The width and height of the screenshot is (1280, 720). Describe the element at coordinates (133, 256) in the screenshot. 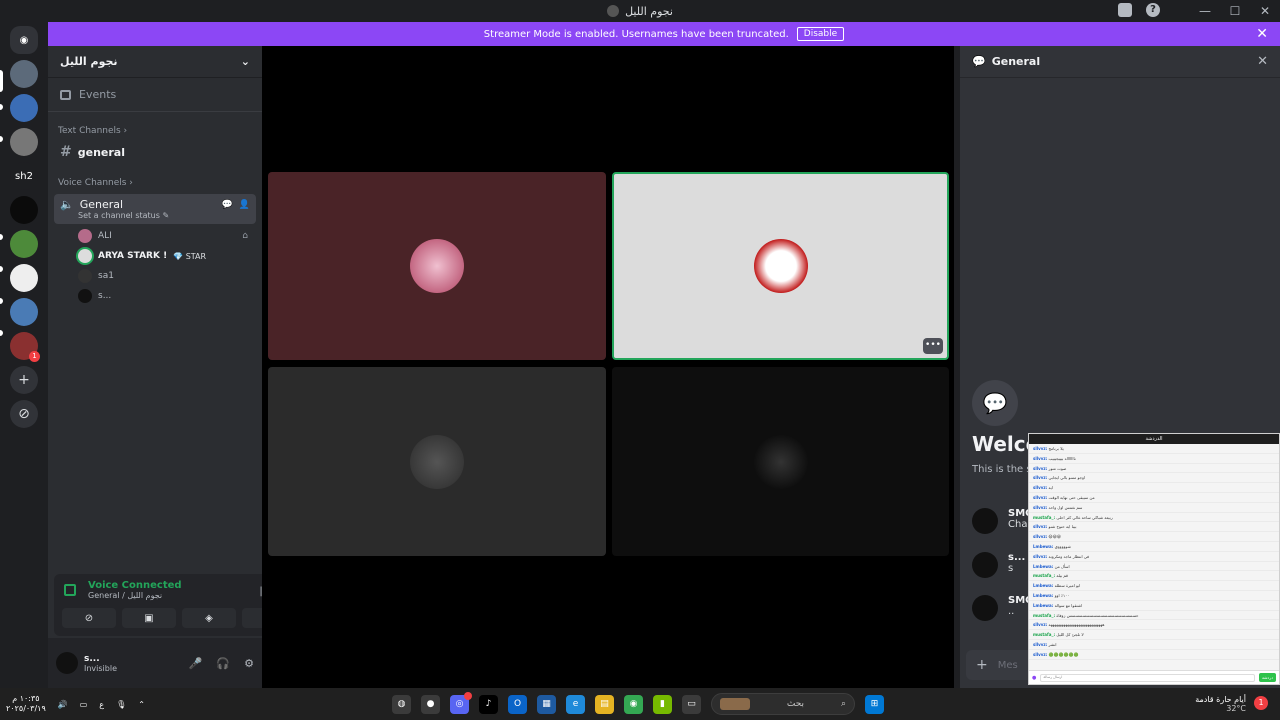

I see `member-name: ARYA STARK !` at that location.